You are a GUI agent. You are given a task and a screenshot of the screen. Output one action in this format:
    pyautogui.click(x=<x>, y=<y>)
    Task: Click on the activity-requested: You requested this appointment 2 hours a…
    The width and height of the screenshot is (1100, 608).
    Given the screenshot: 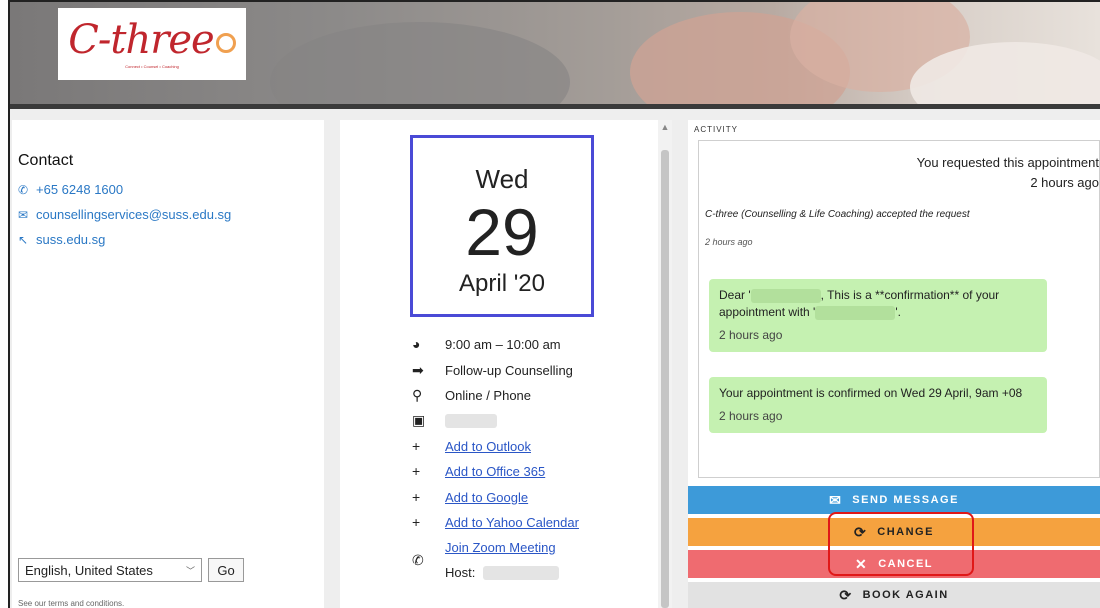 What is the action you would take?
    pyautogui.click(x=1008, y=173)
    